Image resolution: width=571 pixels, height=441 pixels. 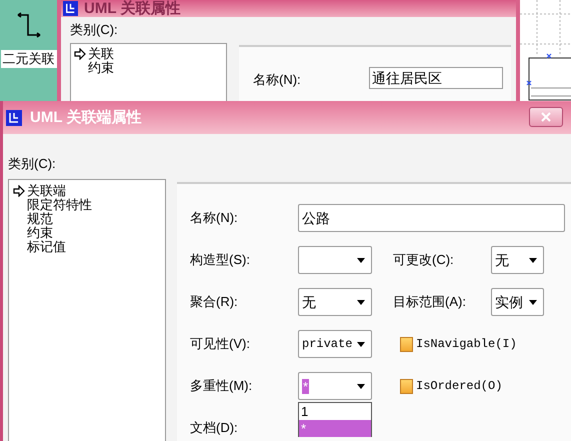 I want to click on connector-icon, so click(x=28, y=26).